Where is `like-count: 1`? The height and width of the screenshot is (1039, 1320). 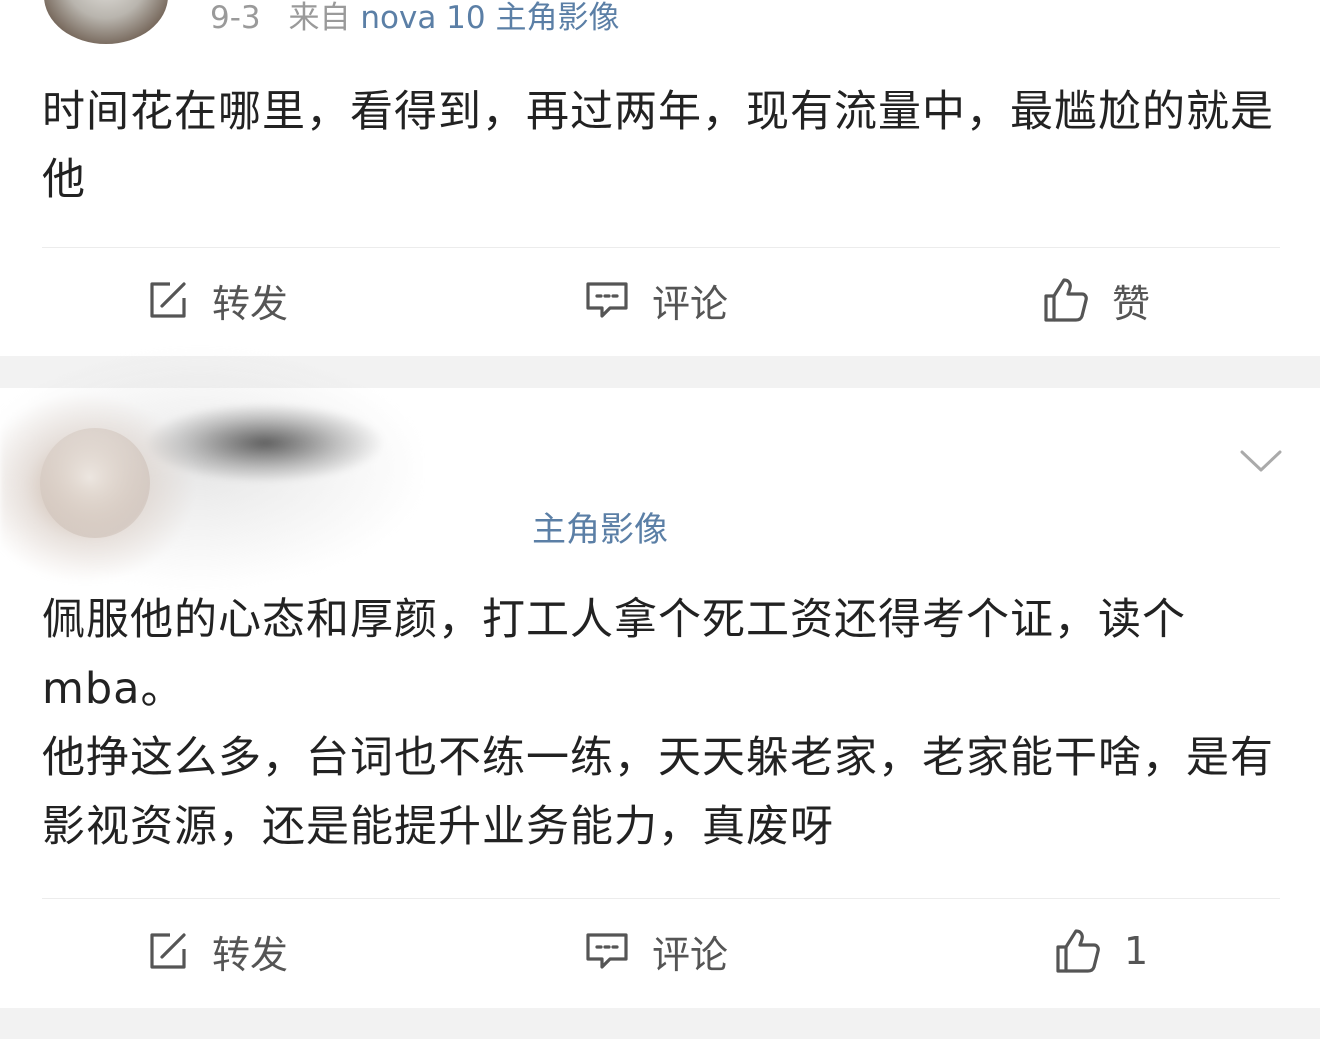
like-count: 1 is located at coordinates (1136, 951).